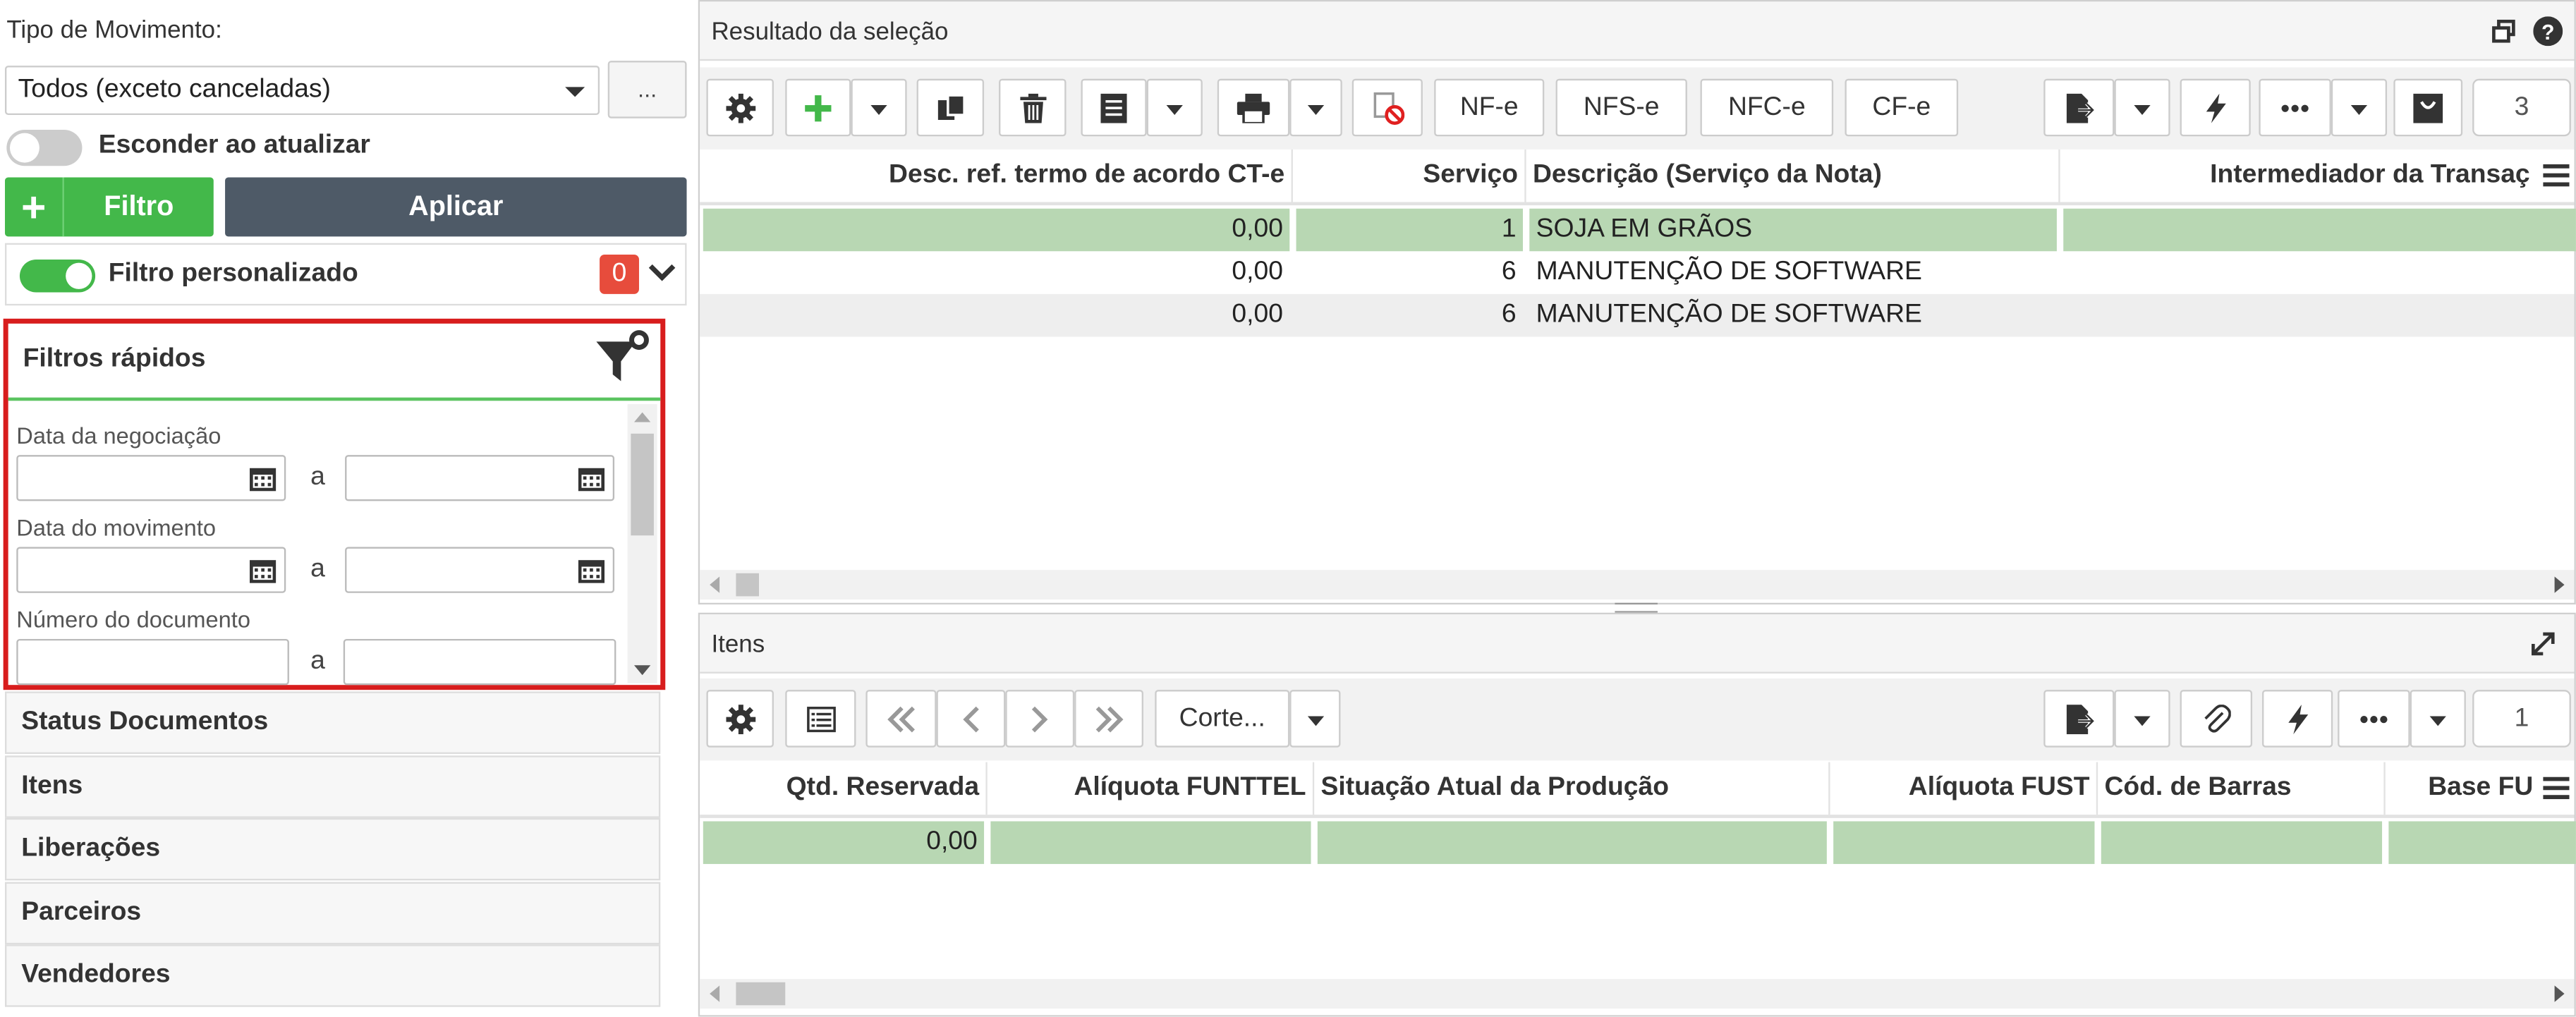 This screenshot has height=1017, width=2576. What do you see at coordinates (642, 417) in the screenshot?
I see `scroll-up-icon` at bounding box center [642, 417].